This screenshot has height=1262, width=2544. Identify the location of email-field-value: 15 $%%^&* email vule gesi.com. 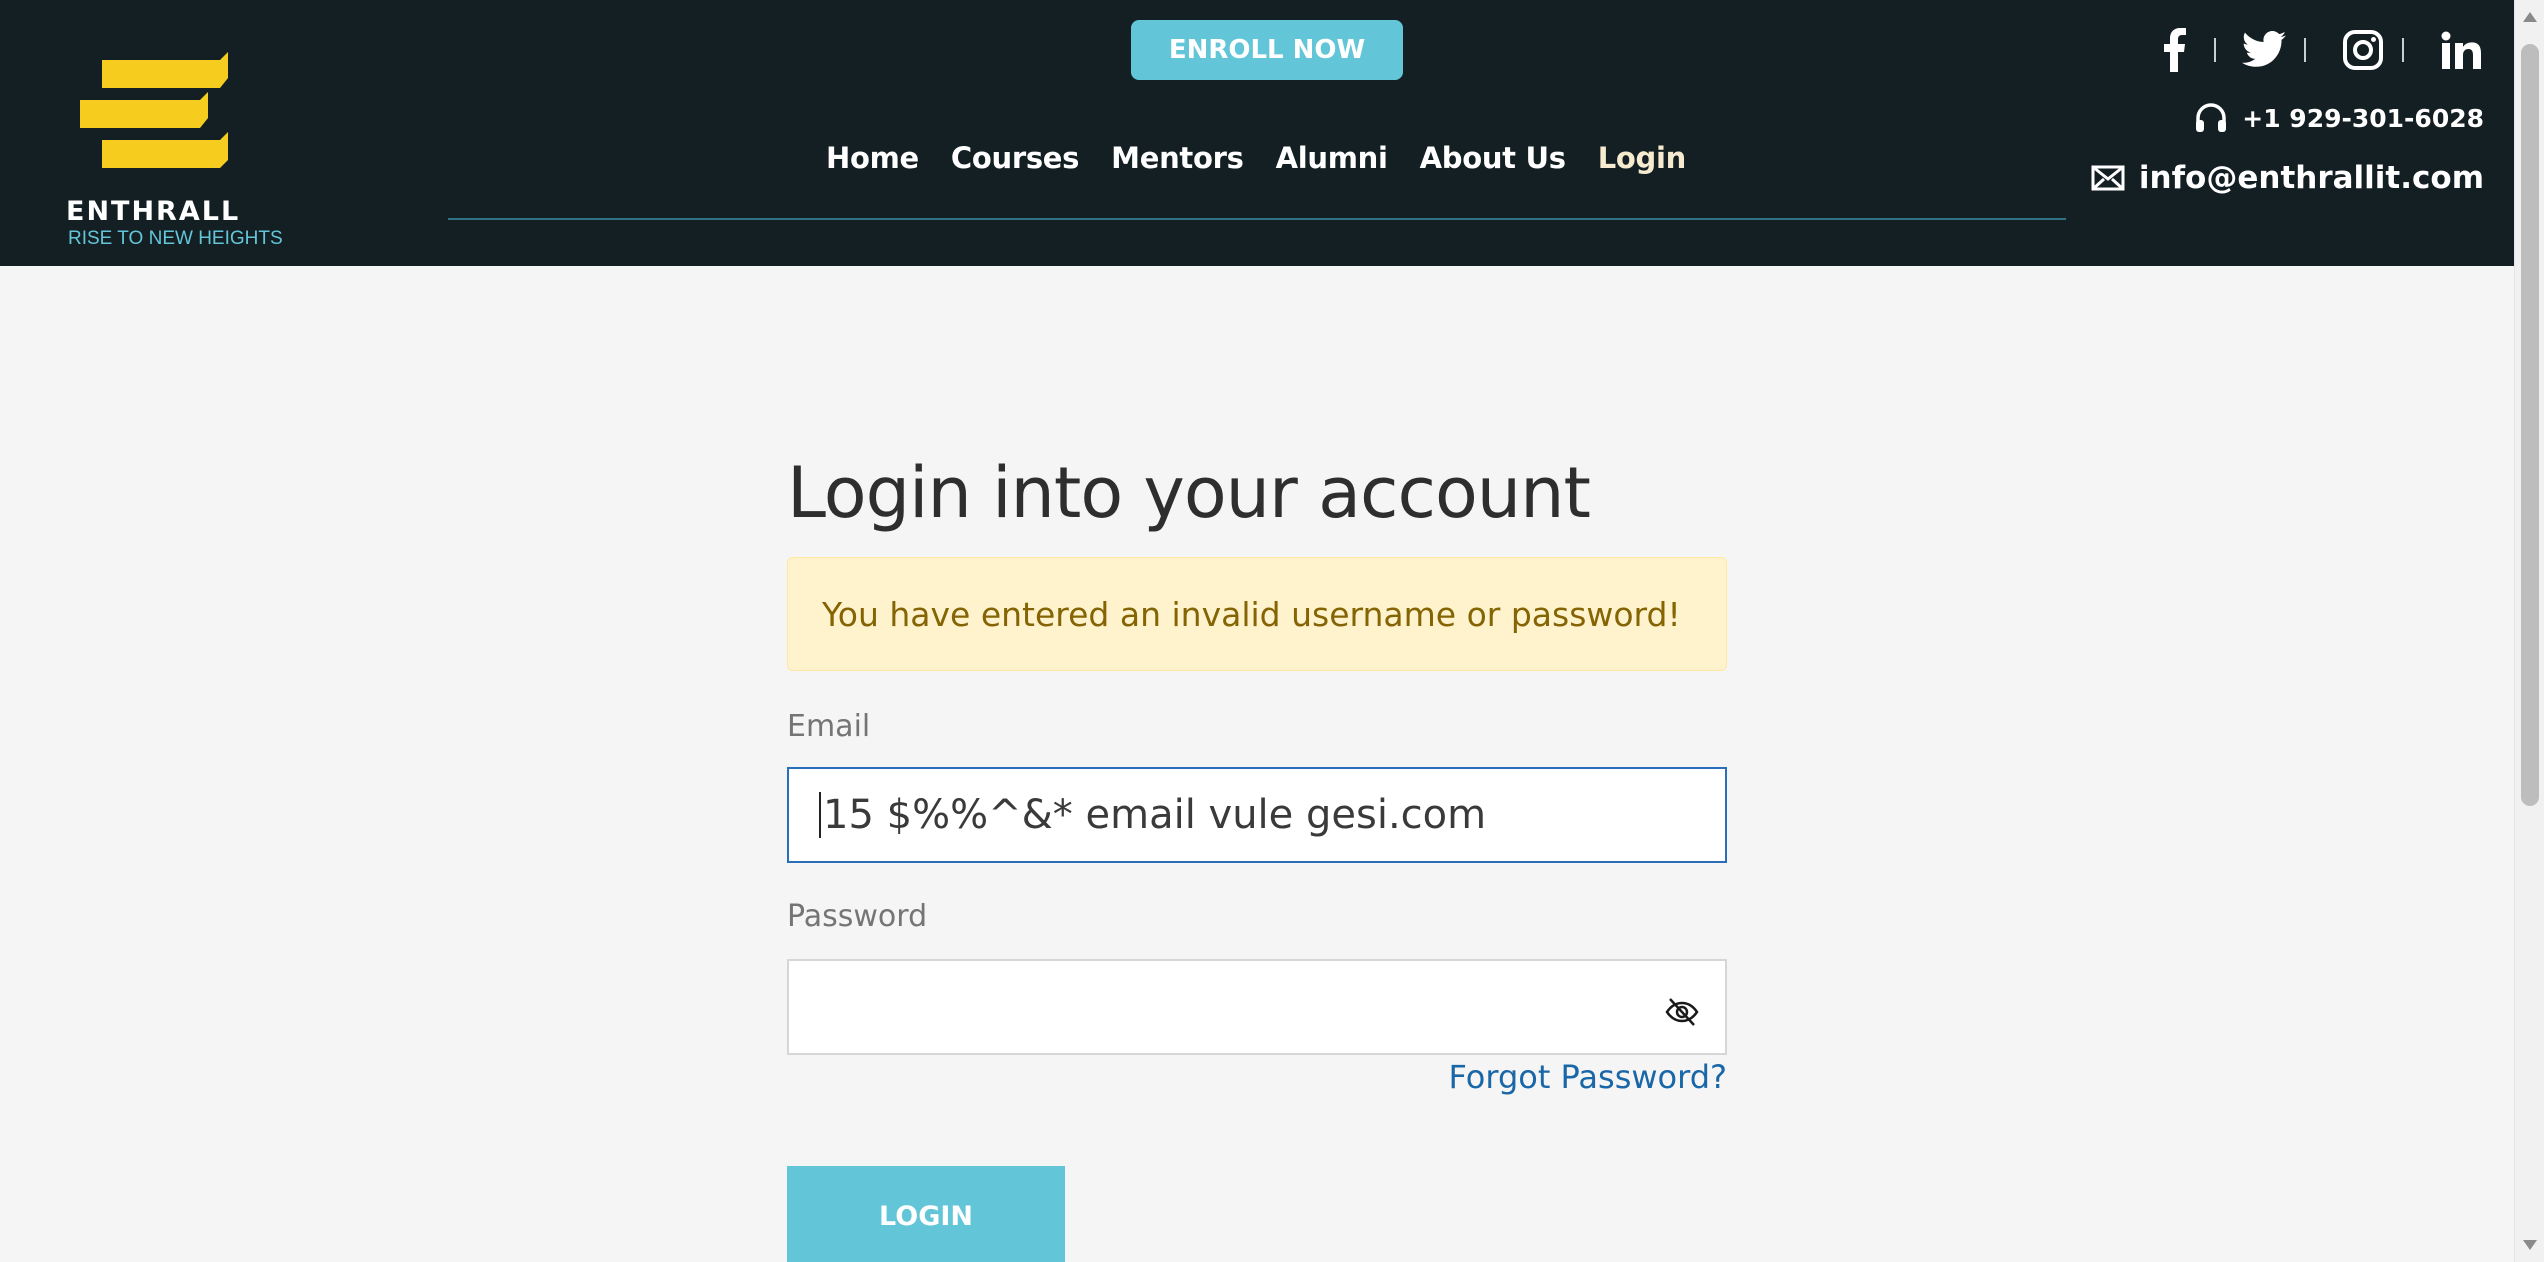
(1155, 815).